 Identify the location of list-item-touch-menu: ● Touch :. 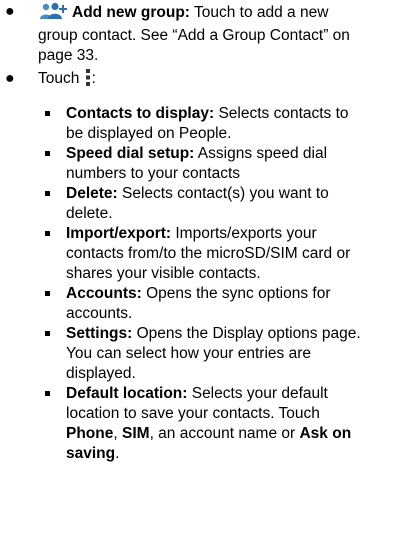
(186, 80).